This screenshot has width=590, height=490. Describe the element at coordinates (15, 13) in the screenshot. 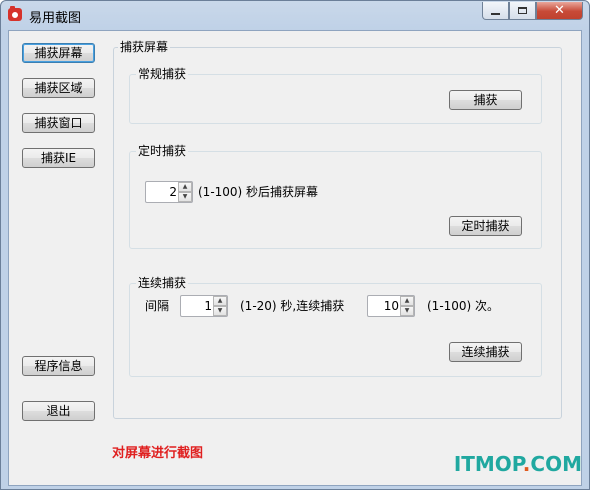

I see `camera-icon` at that location.